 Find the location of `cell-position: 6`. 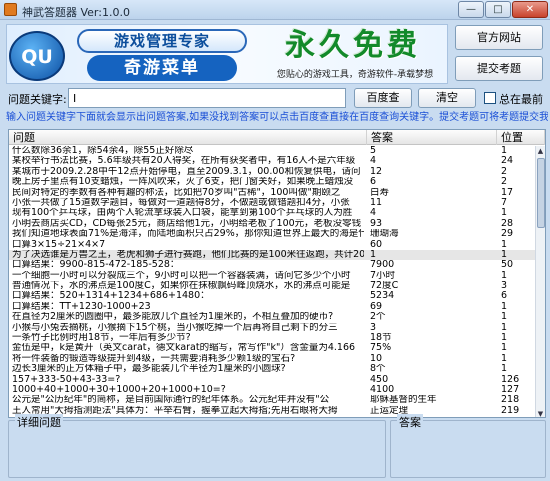

cell-position: 6 is located at coordinates (504, 296).